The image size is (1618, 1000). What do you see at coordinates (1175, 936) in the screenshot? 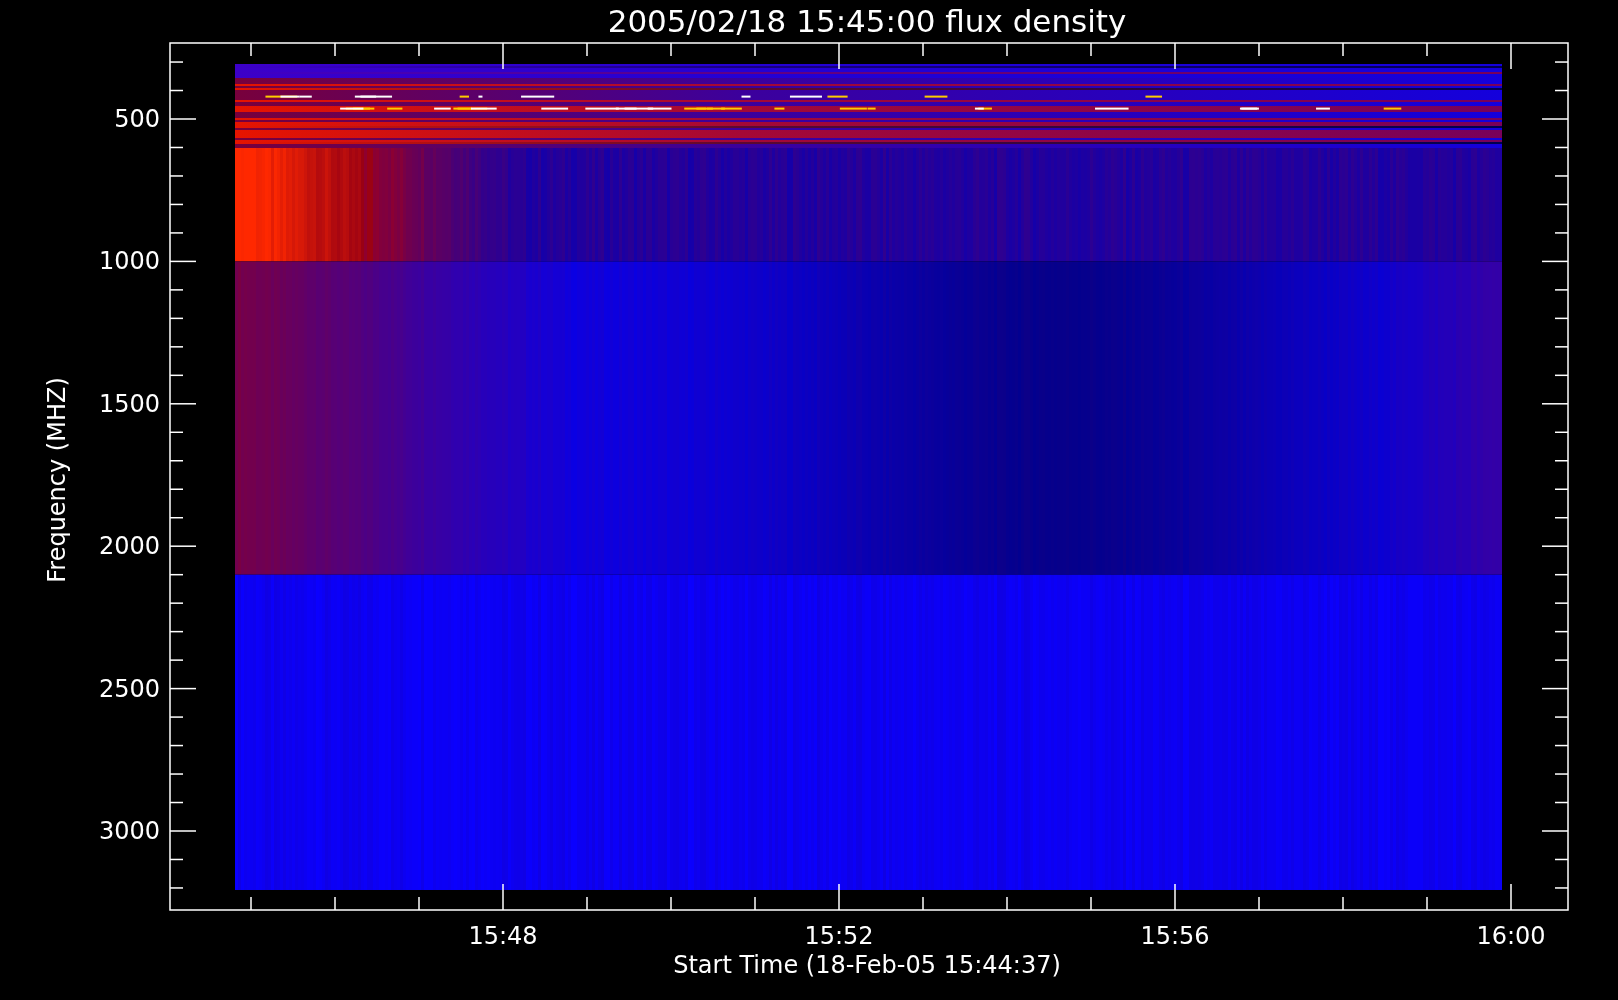
I see `x-tick-label: 15:56` at bounding box center [1175, 936].